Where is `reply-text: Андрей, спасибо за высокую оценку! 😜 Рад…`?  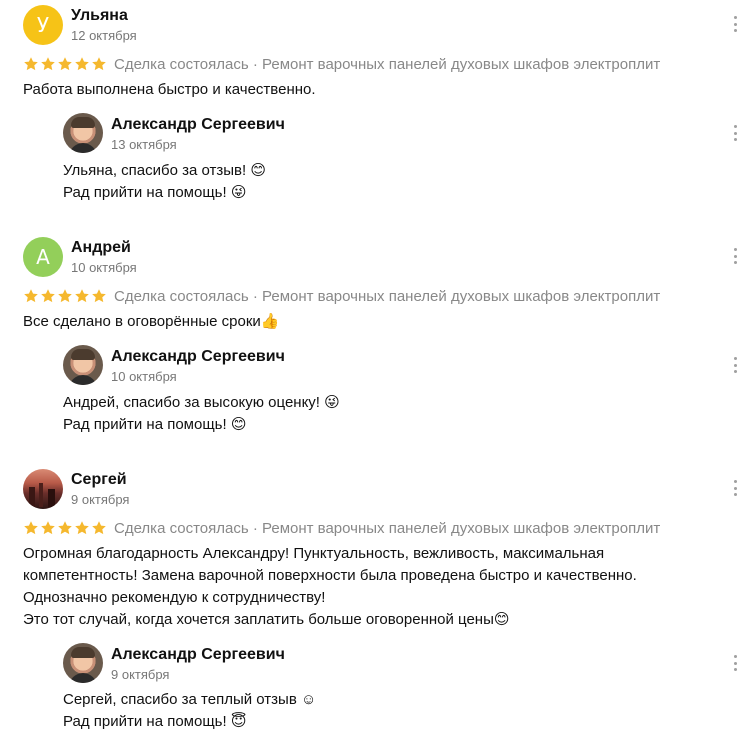
reply-text: Андрей, спасибо за высокую оценку! 😜 Рад… is located at coordinates (201, 413).